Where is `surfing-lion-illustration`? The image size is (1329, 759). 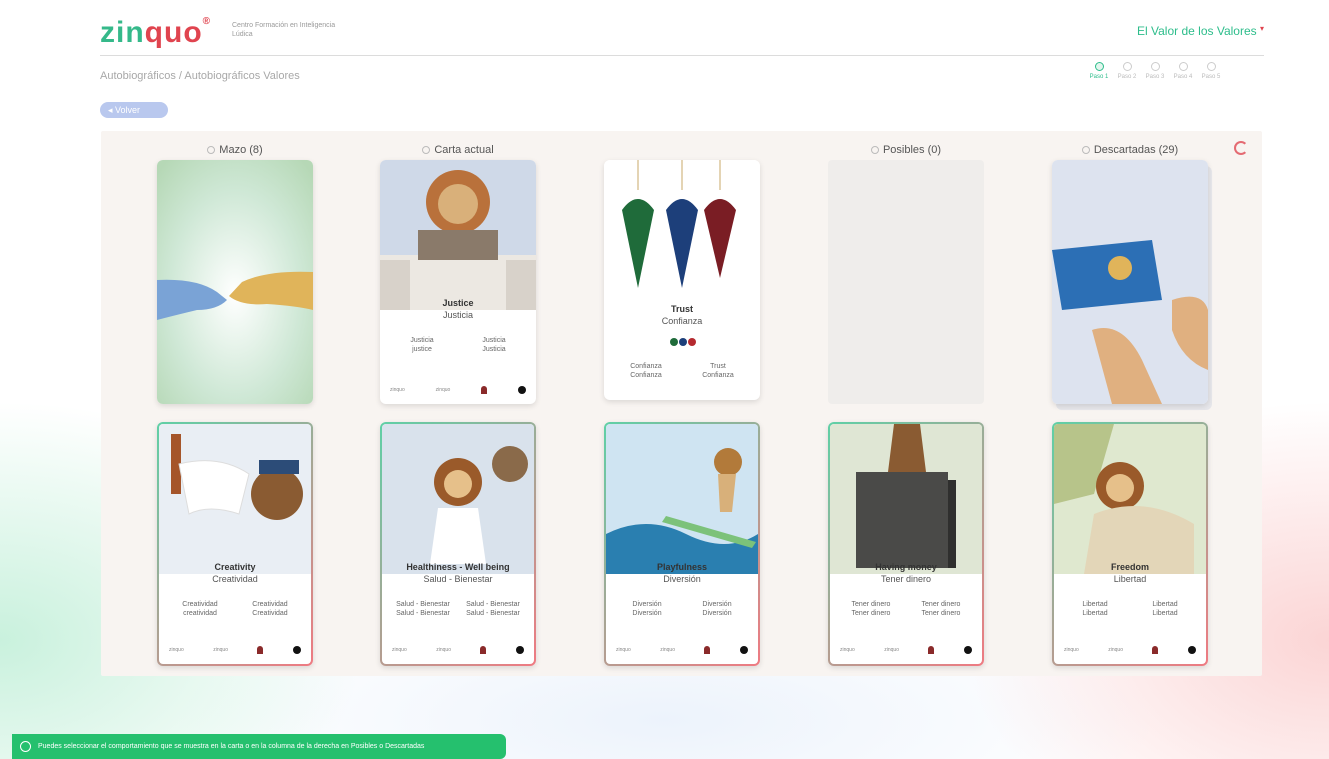
surfing-lion-illustration is located at coordinates (682, 499).